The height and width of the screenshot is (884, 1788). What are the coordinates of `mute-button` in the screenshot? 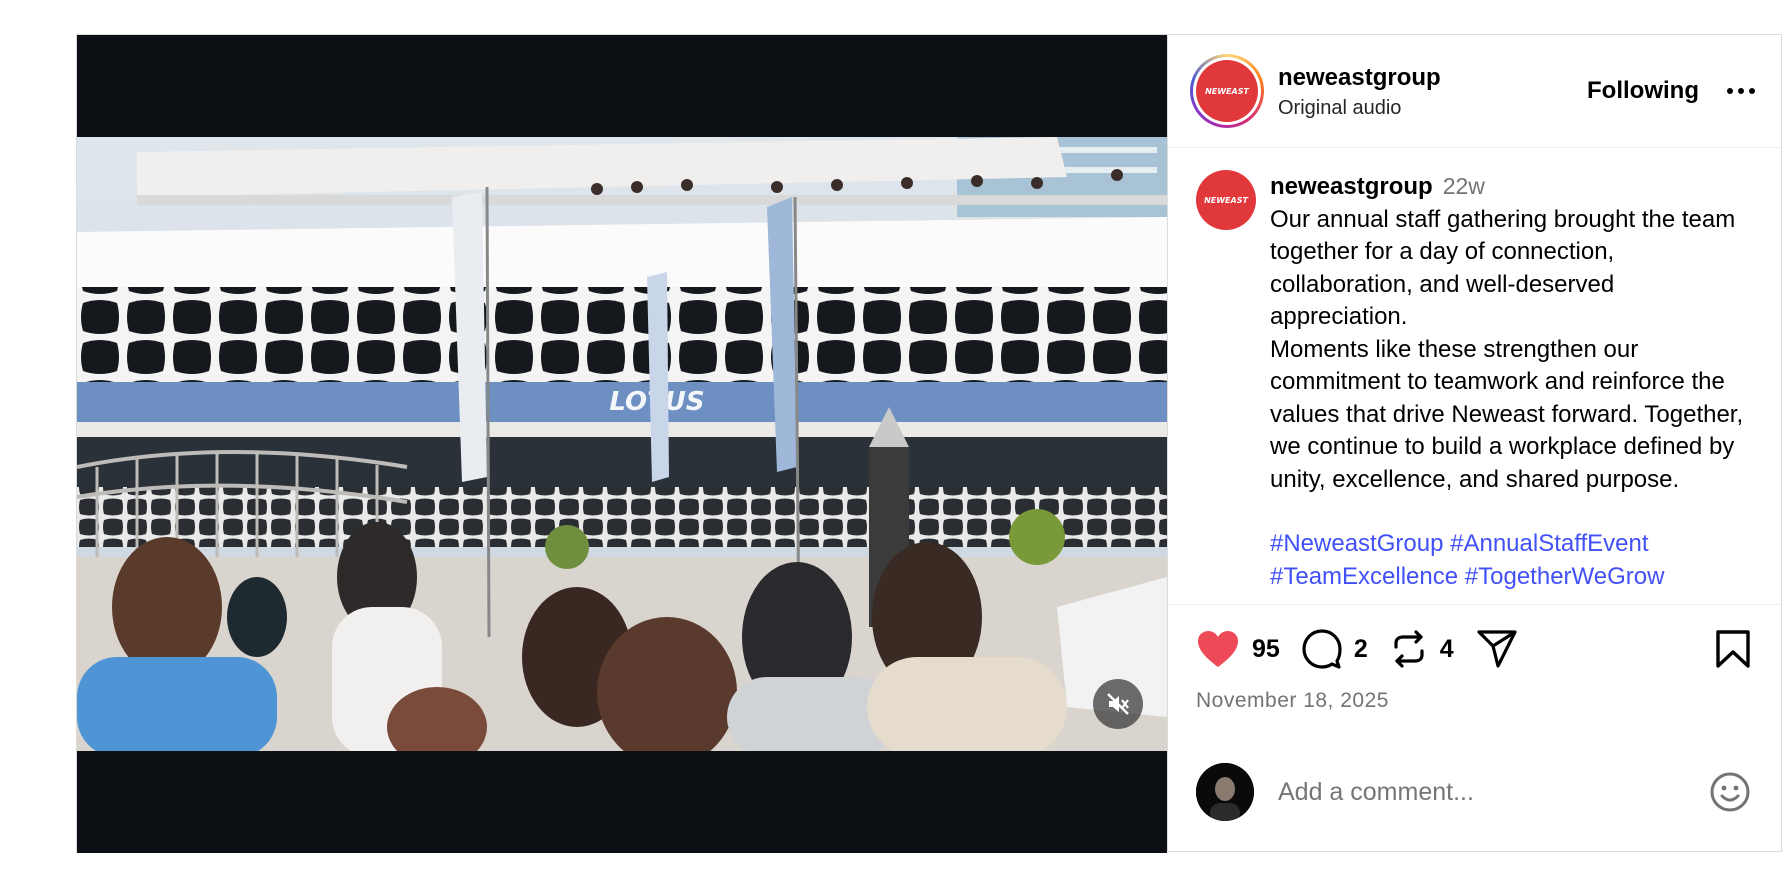 It's located at (1118, 704).